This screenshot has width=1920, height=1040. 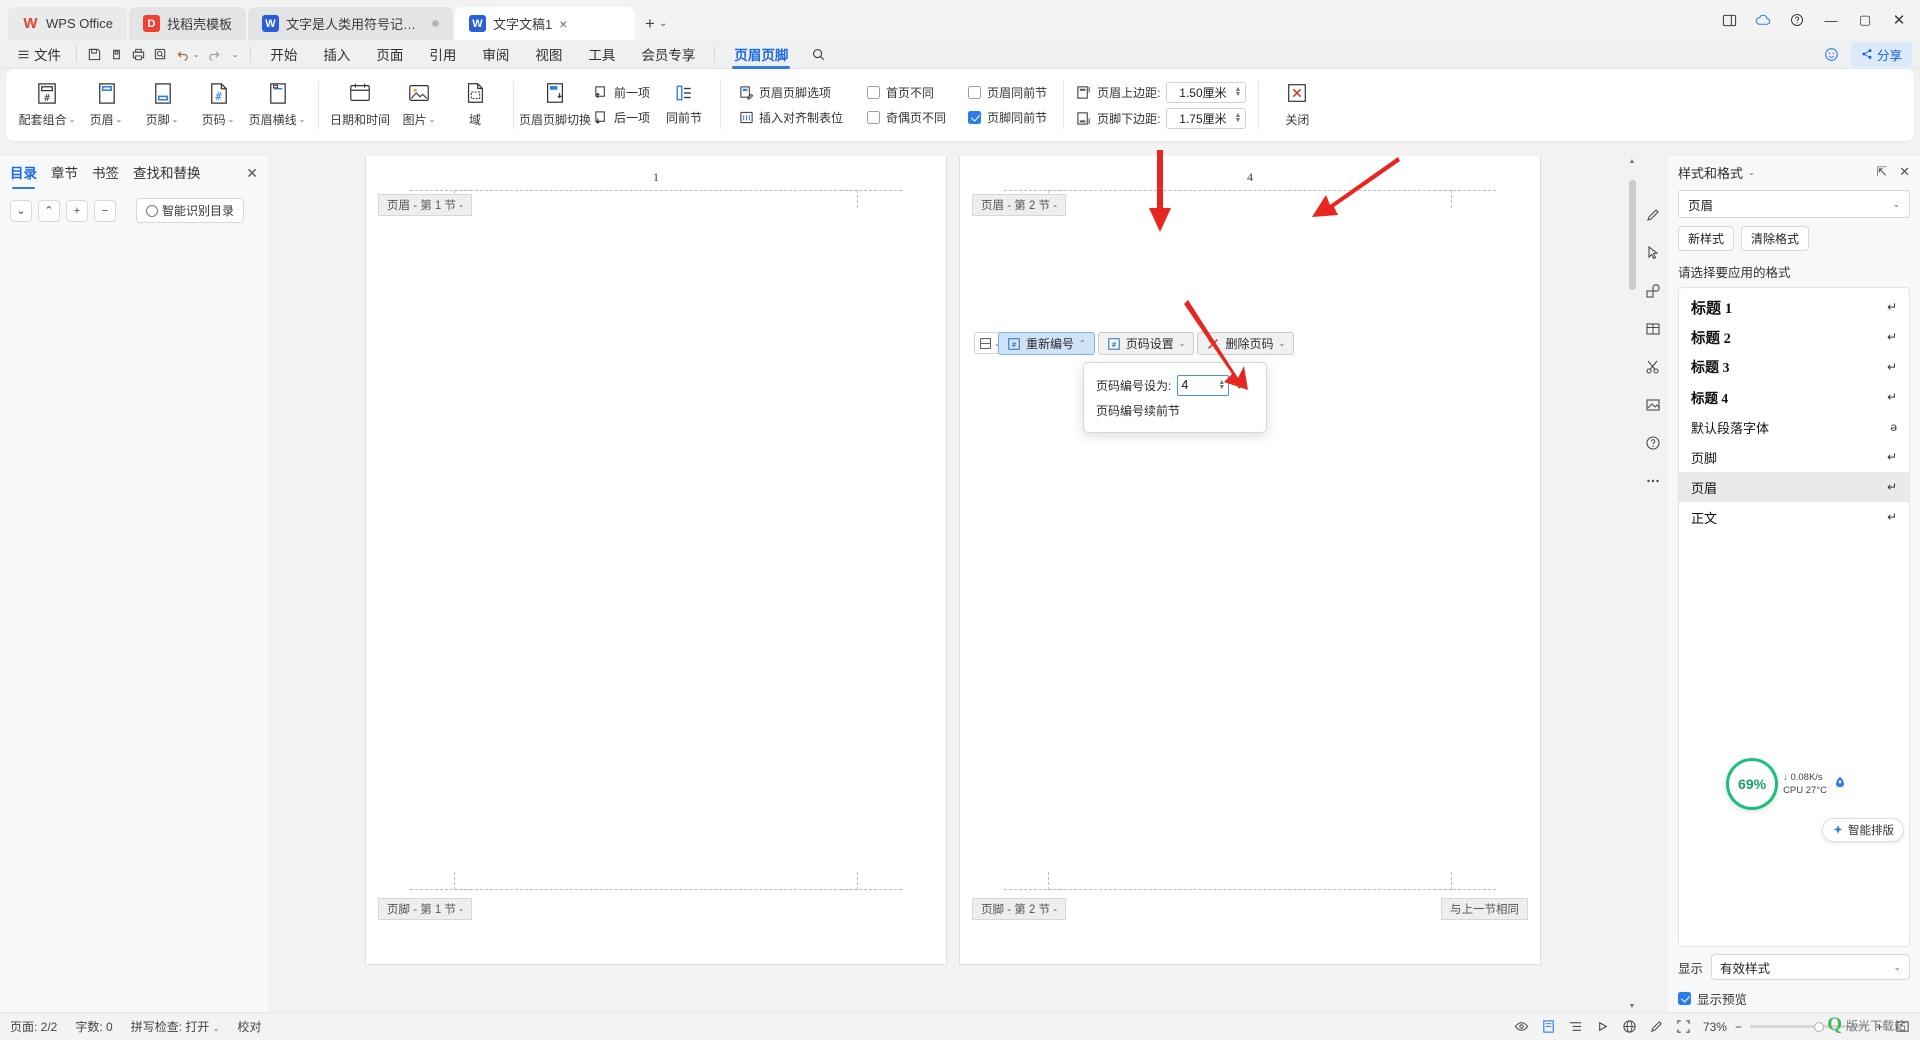 What do you see at coordinates (1653, 443) in the screenshot?
I see `help-circle-icon` at bounding box center [1653, 443].